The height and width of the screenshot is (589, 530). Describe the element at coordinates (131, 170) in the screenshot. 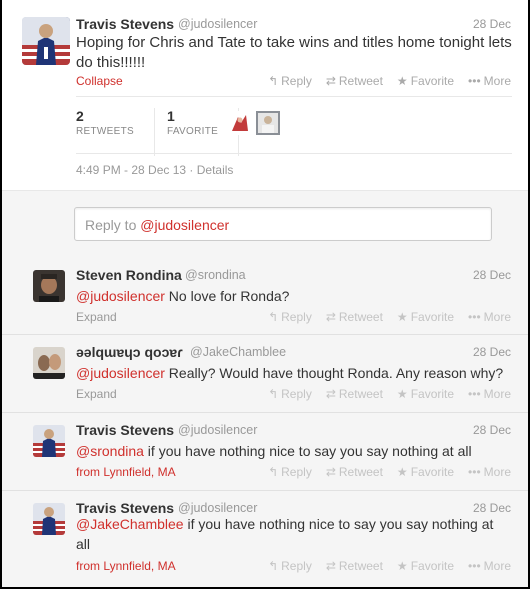

I see `tweet-timestamp: 4:49 PM - 28 Dec 13` at that location.